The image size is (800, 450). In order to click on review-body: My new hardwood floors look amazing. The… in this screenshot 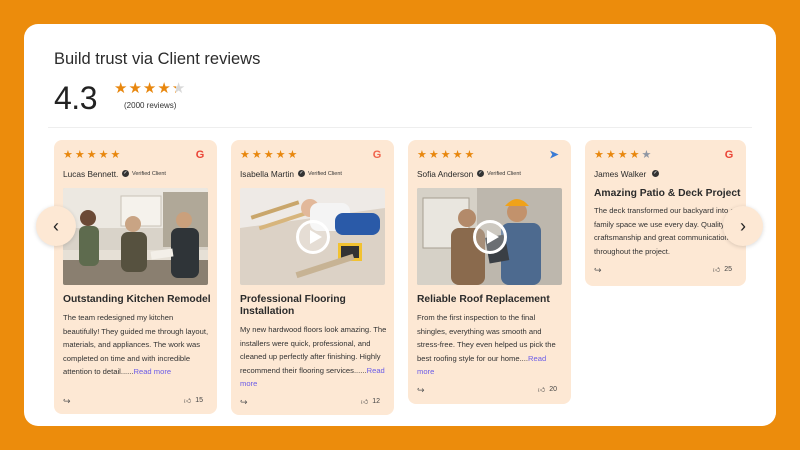, I will do `click(313, 356)`.